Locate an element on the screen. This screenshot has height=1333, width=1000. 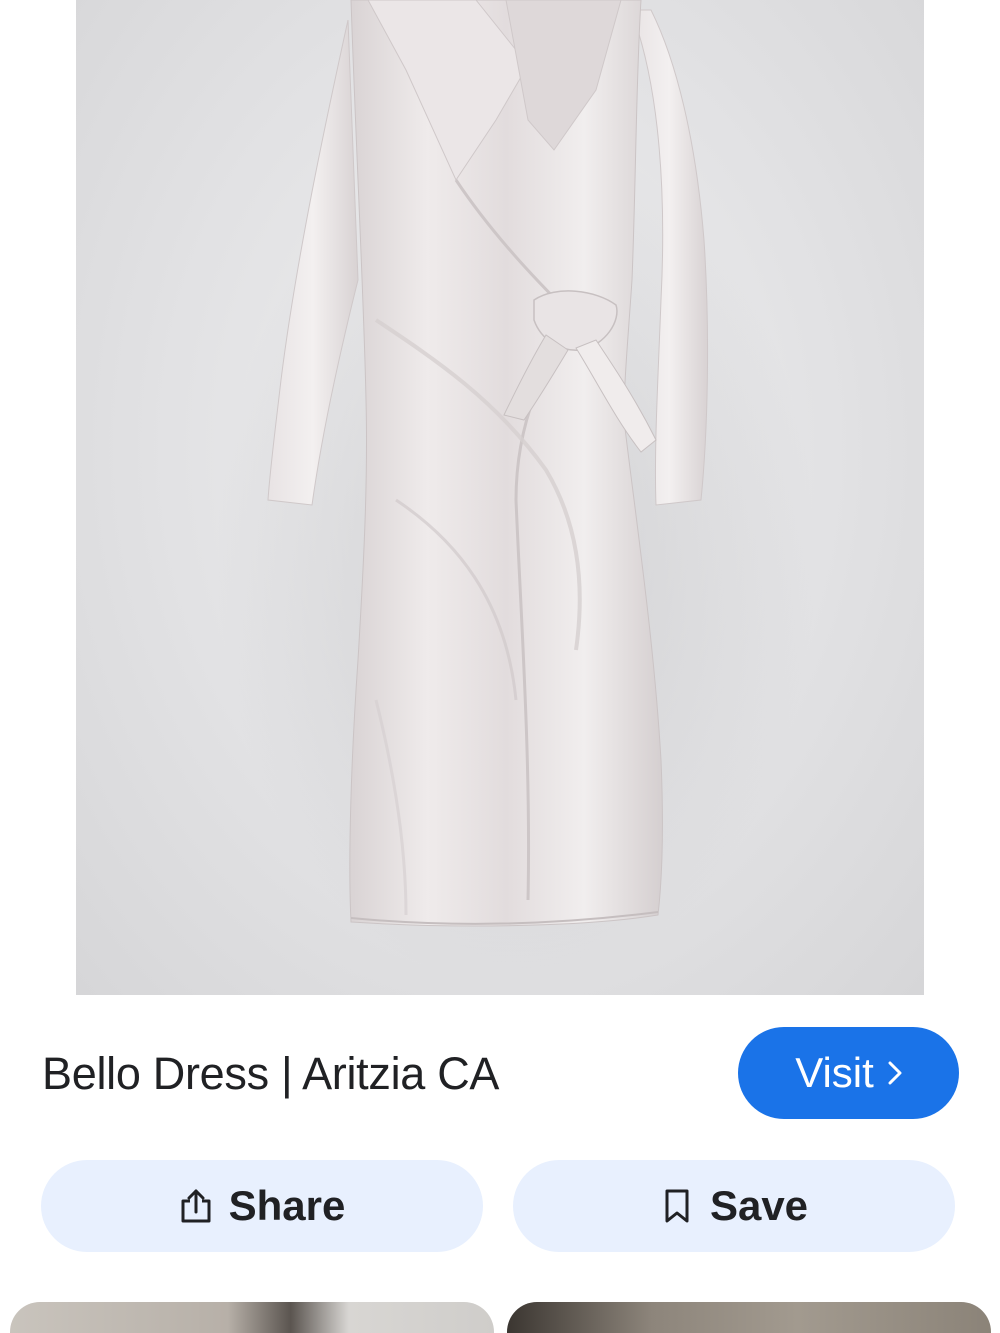
action-row: Share Save is located at coordinates (500, 1206).